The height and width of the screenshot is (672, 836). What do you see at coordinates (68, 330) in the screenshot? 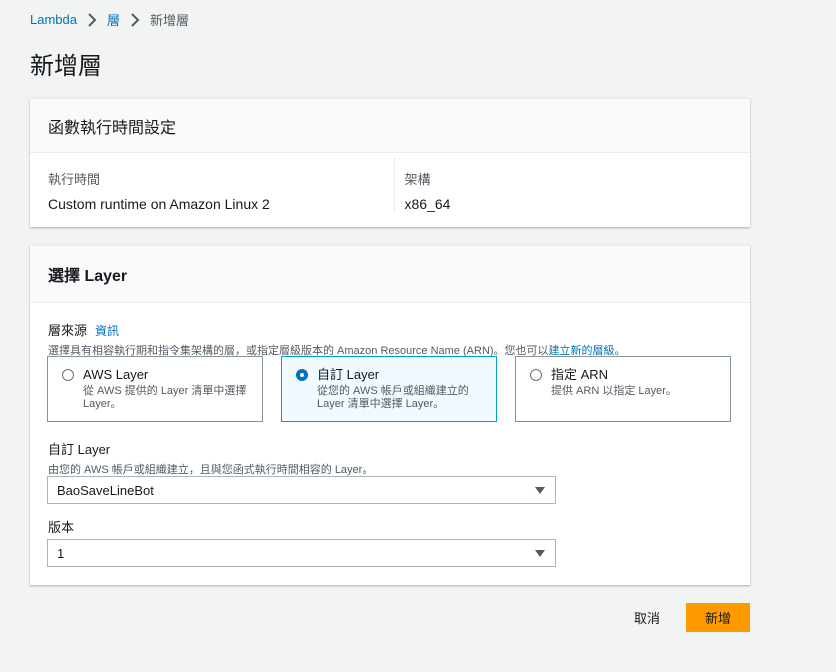
I see `layer-source-label: 層來源` at bounding box center [68, 330].